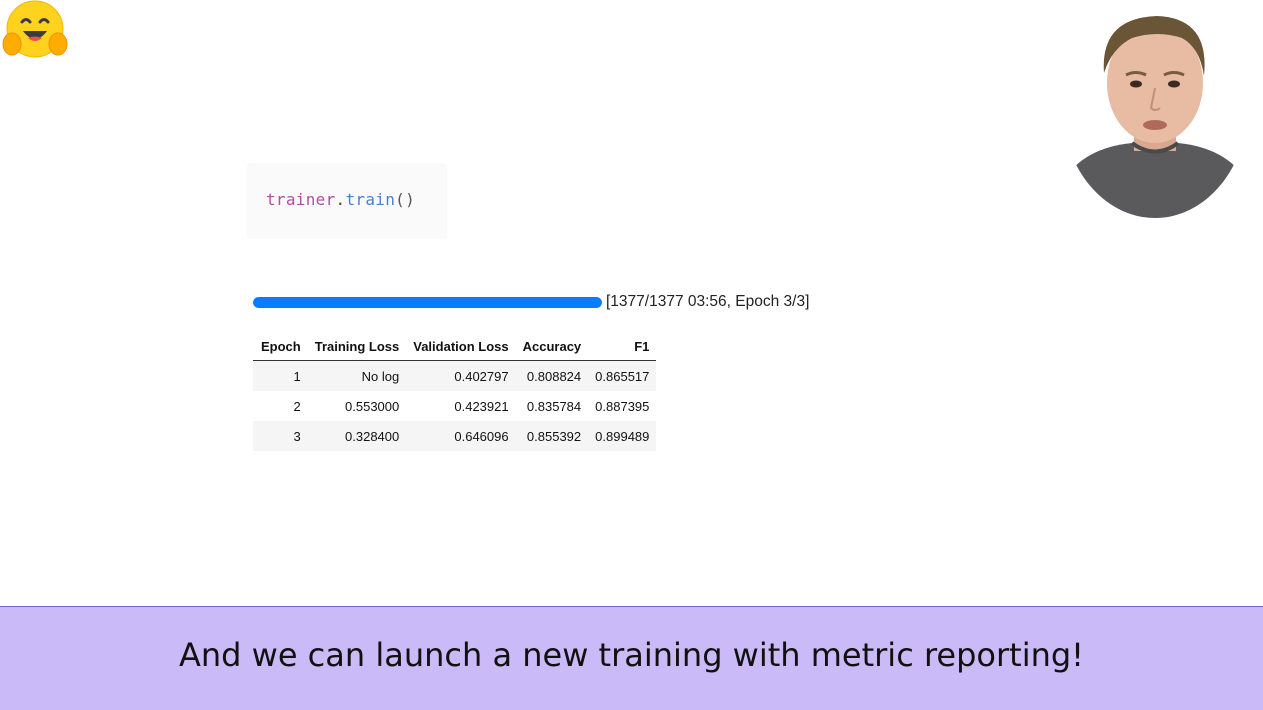 The width and height of the screenshot is (1263, 710). I want to click on cell-f1: 0.887395, so click(622, 406).